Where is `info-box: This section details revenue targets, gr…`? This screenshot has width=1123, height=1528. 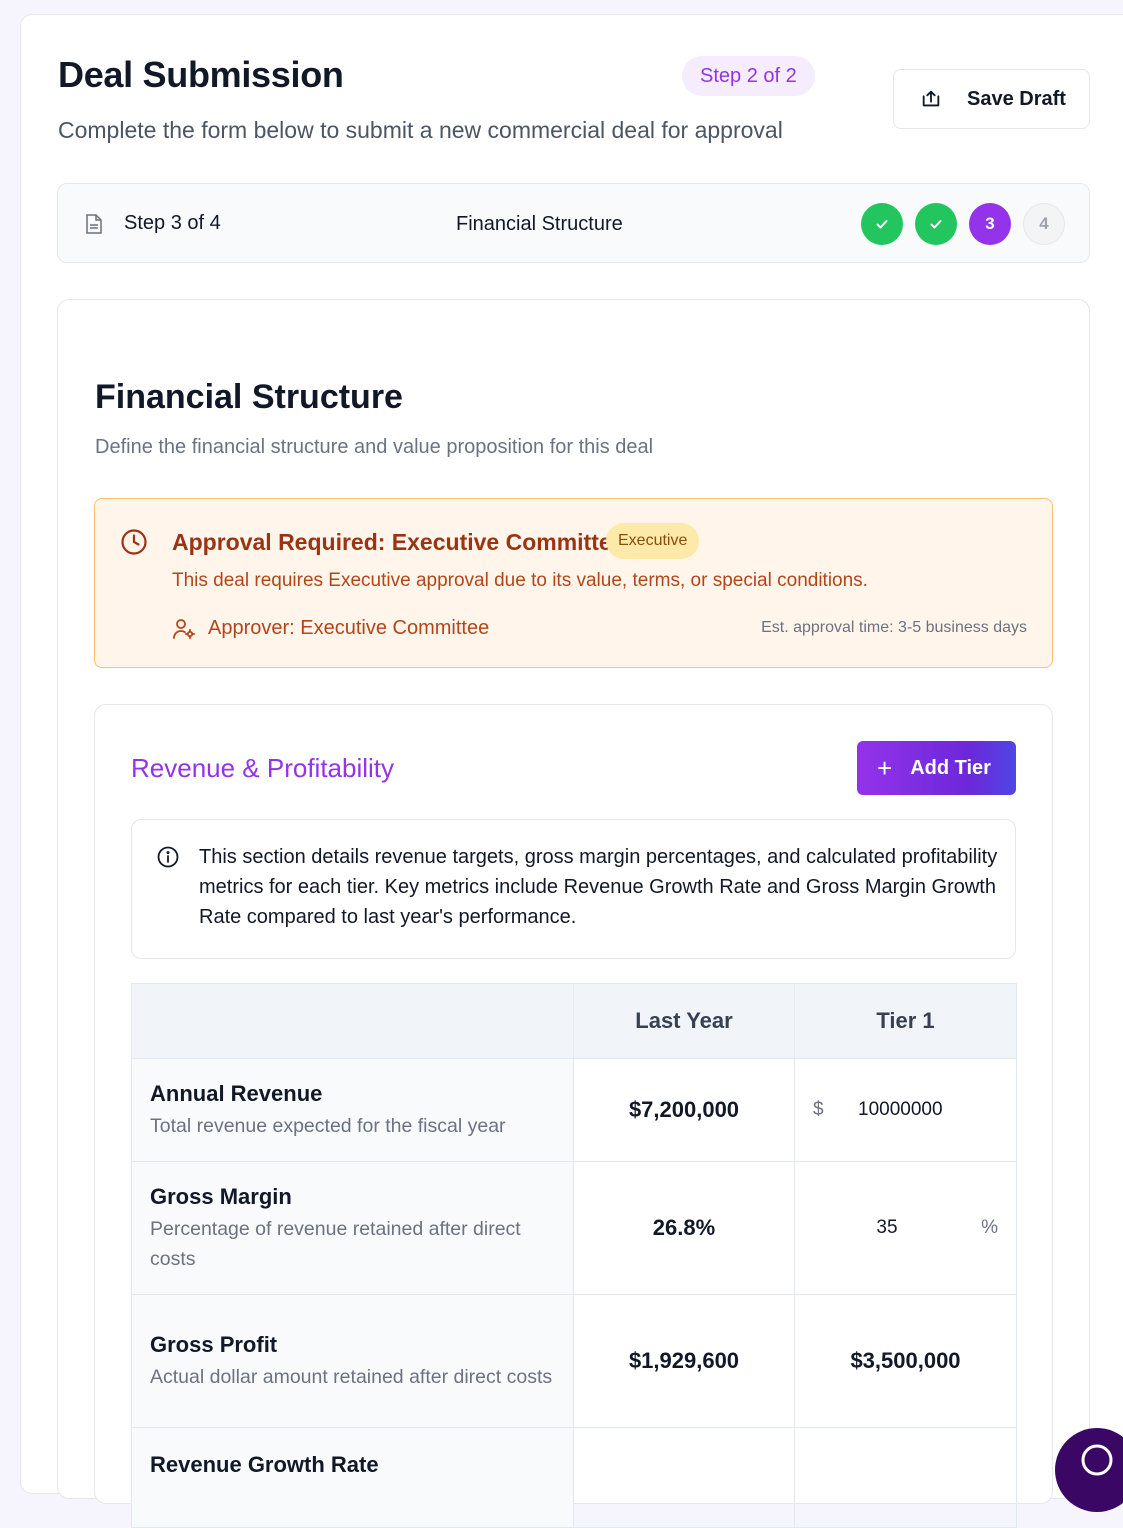
info-box: This section details revenue targets, gr… is located at coordinates (573, 889).